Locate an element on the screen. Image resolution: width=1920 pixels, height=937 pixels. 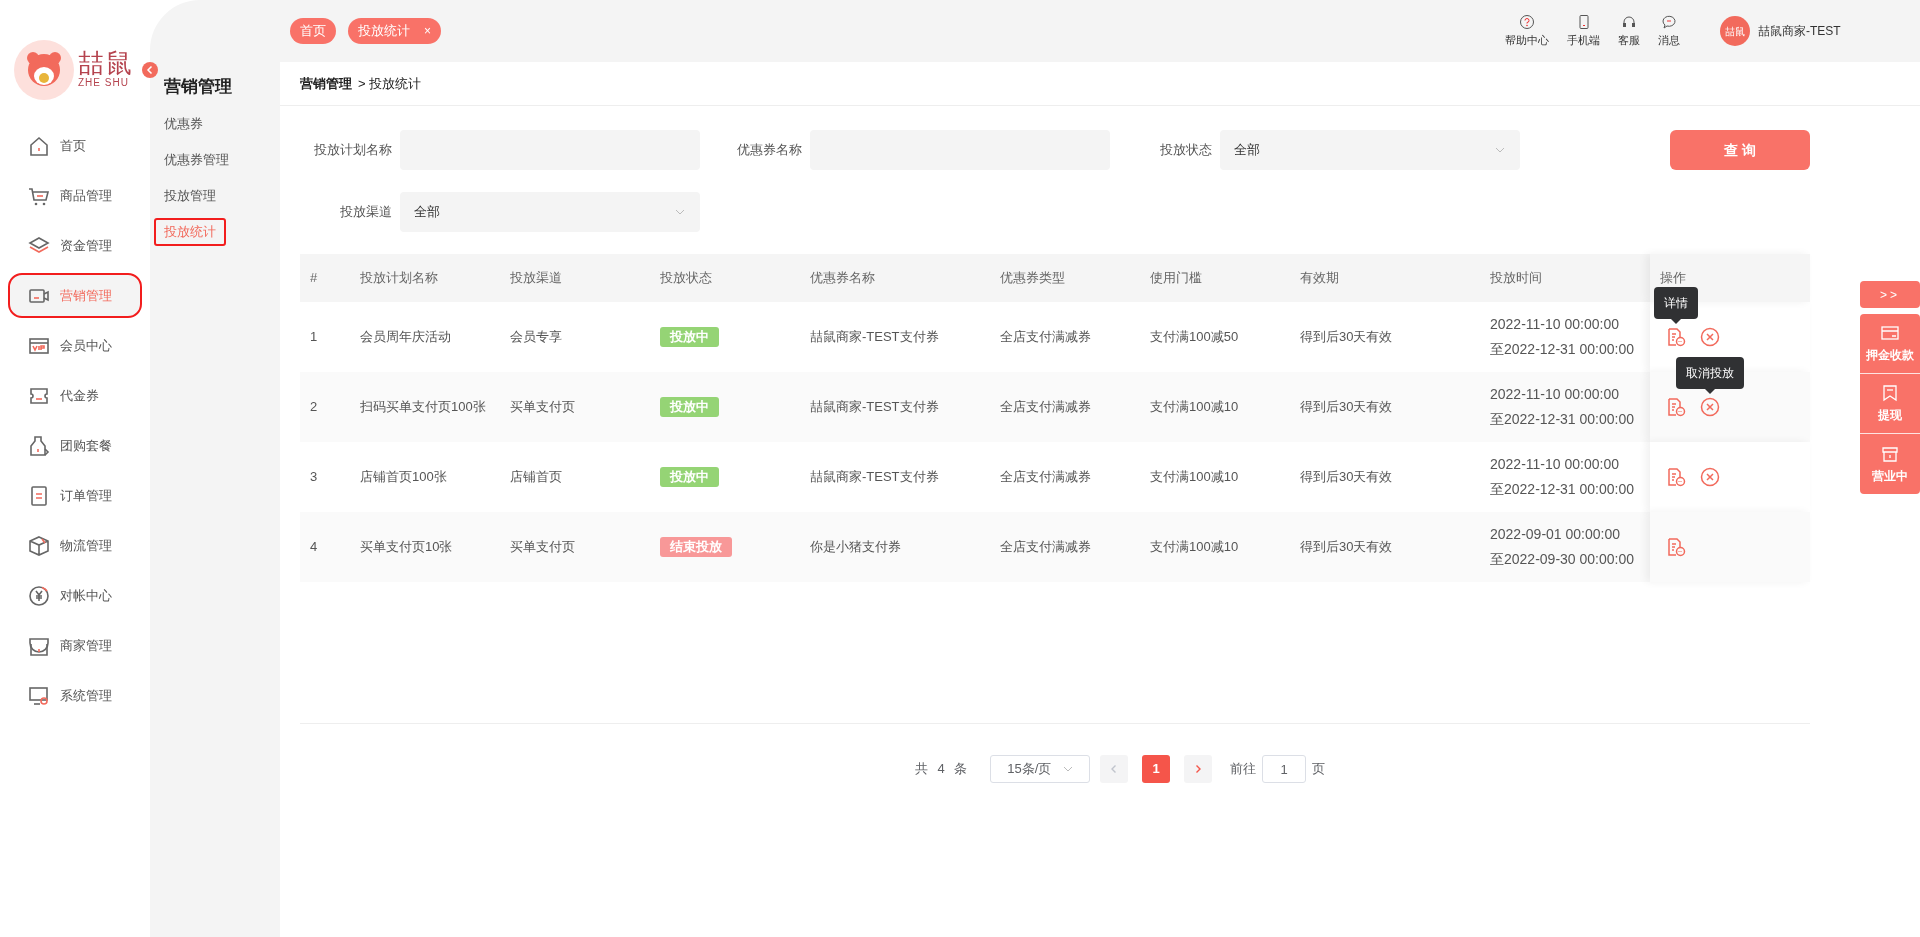
column-header: 投放状态 is located at coordinates (686, 278).